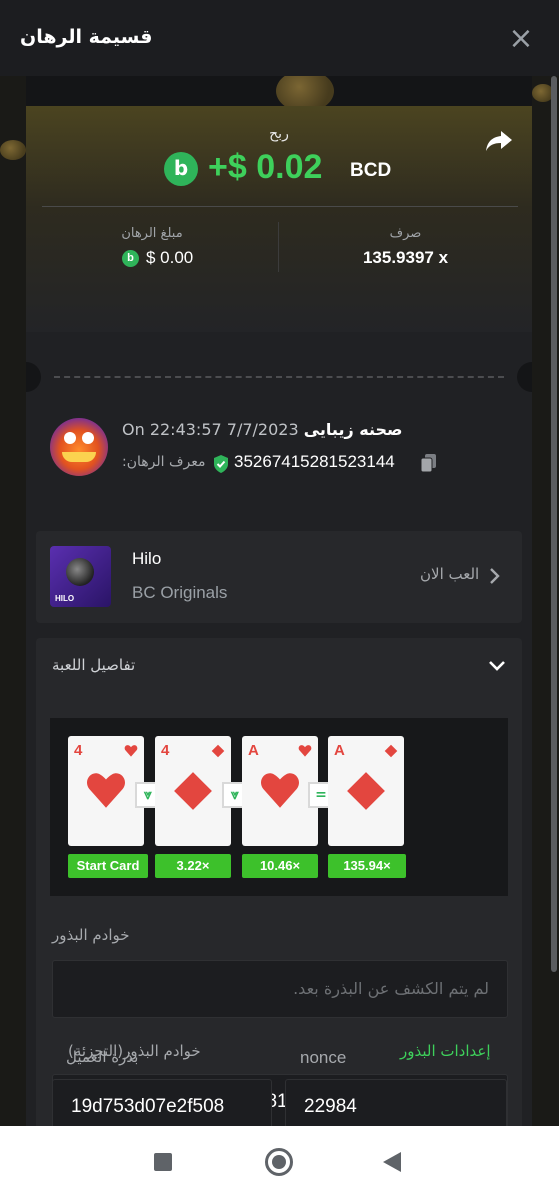 The width and height of the screenshot is (559, 1200). I want to click on nonce-label: nonce, so click(323, 1057).